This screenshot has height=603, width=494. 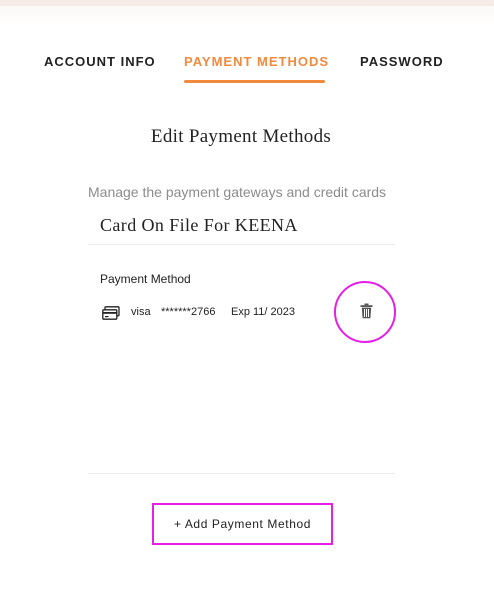 I want to click on payment-method-label: Payment Method, so click(x=145, y=279).